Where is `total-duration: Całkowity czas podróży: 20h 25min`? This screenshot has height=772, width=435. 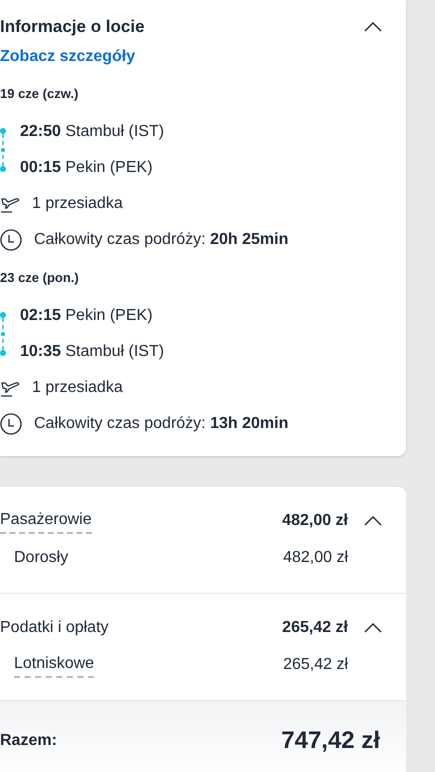
total-duration: Całkowity czas podróży: 20h 25min is located at coordinates (161, 240).